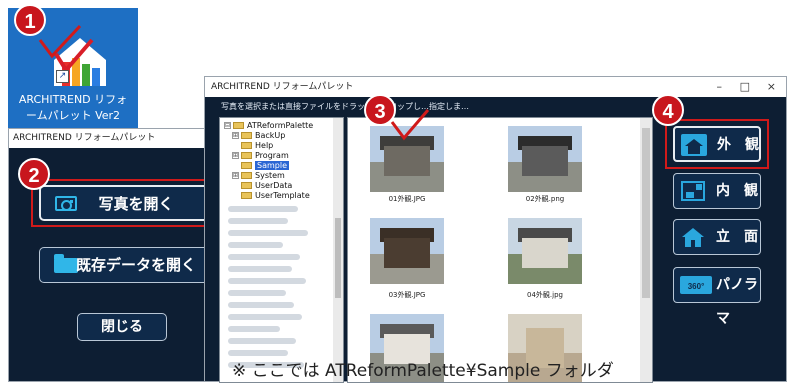 This screenshot has height=383, width=787. Describe the element at coordinates (227, 125) in the screenshot. I see `tree-toggle-icon: ⊟` at that location.